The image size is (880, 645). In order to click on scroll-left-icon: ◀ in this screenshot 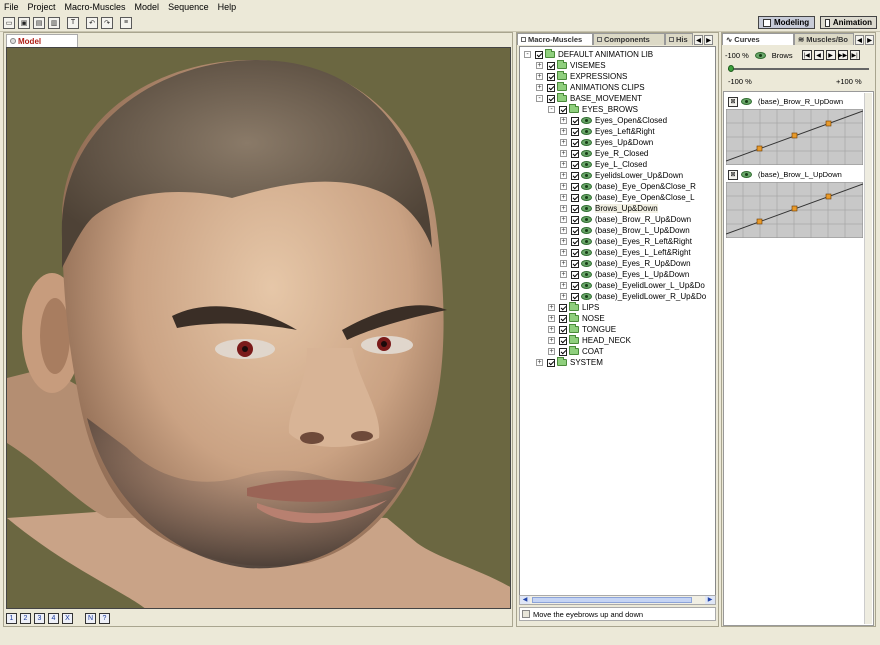, I will do `click(525, 600)`.